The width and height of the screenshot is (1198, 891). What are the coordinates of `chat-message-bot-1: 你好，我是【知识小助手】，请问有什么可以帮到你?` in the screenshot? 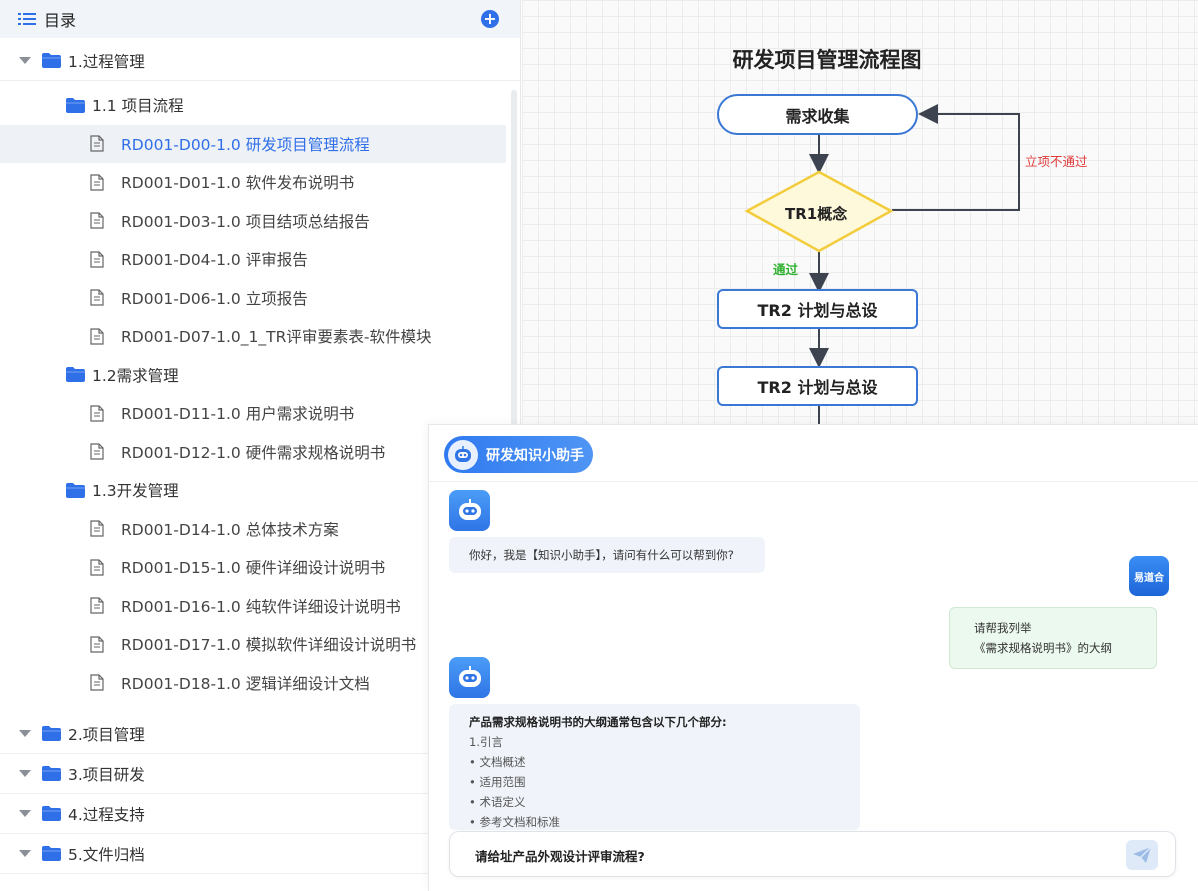 It's located at (607, 555).